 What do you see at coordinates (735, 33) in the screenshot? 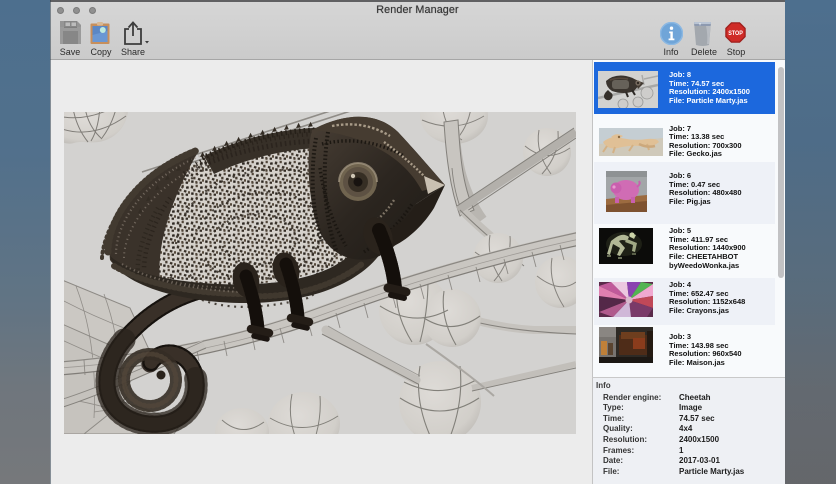
I see `svg-text: STOP` at bounding box center [735, 33].